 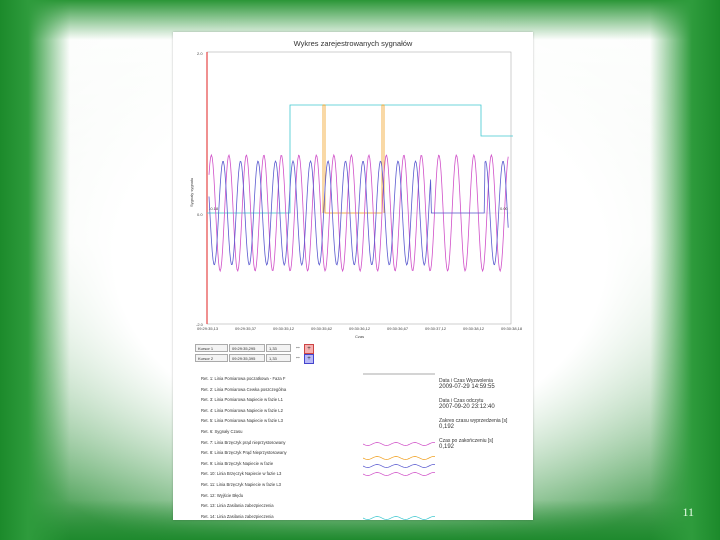 I want to click on x-axis-label: Czas, so click(x=359, y=336).